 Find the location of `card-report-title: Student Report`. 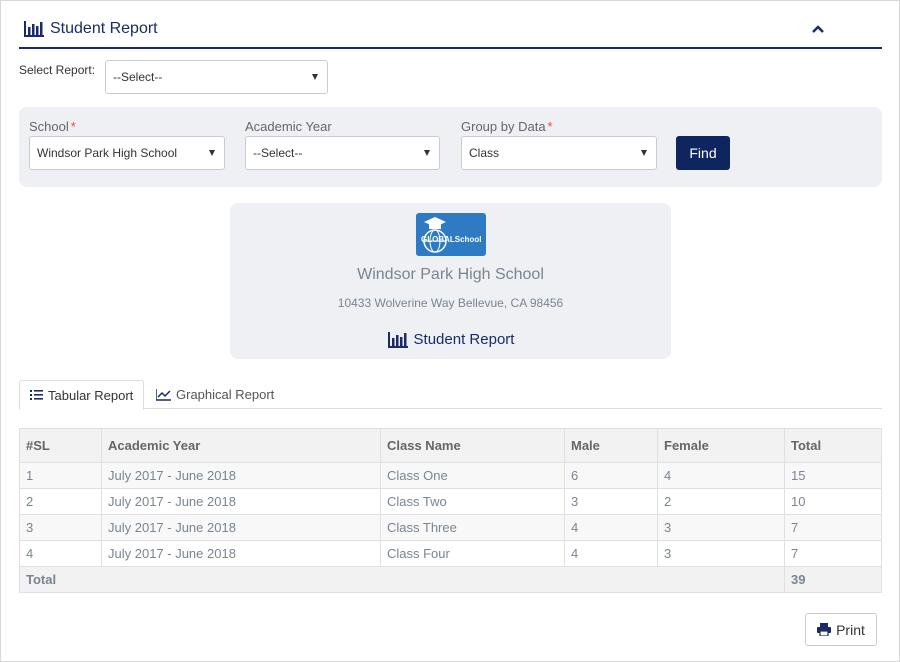

card-report-title: Student Report is located at coordinates (450, 339).